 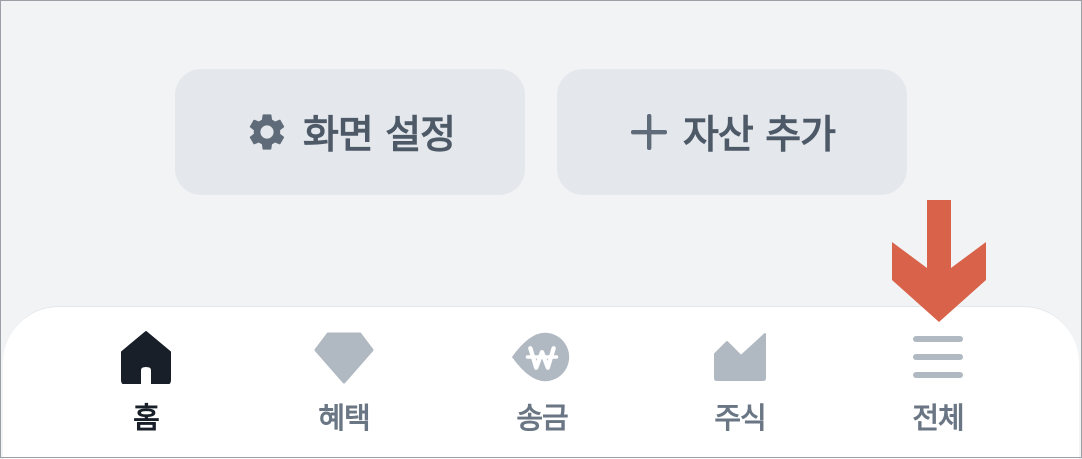 What do you see at coordinates (542, 418) in the screenshot?
I see `tab-transfer-label: 송금` at bounding box center [542, 418].